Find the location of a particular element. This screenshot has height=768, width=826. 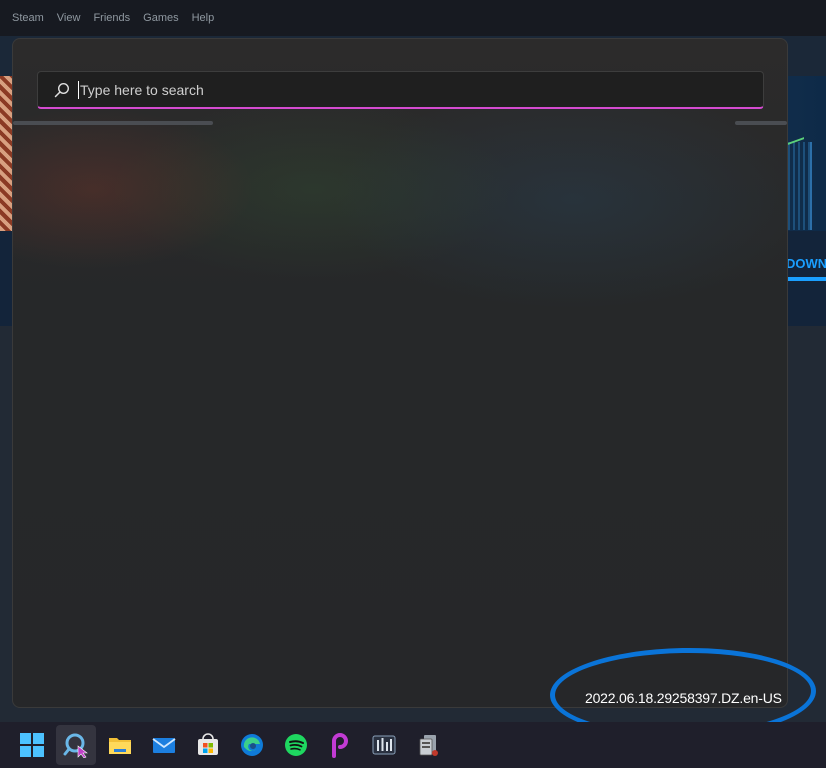

audio-mixer-icon is located at coordinates (384, 745).